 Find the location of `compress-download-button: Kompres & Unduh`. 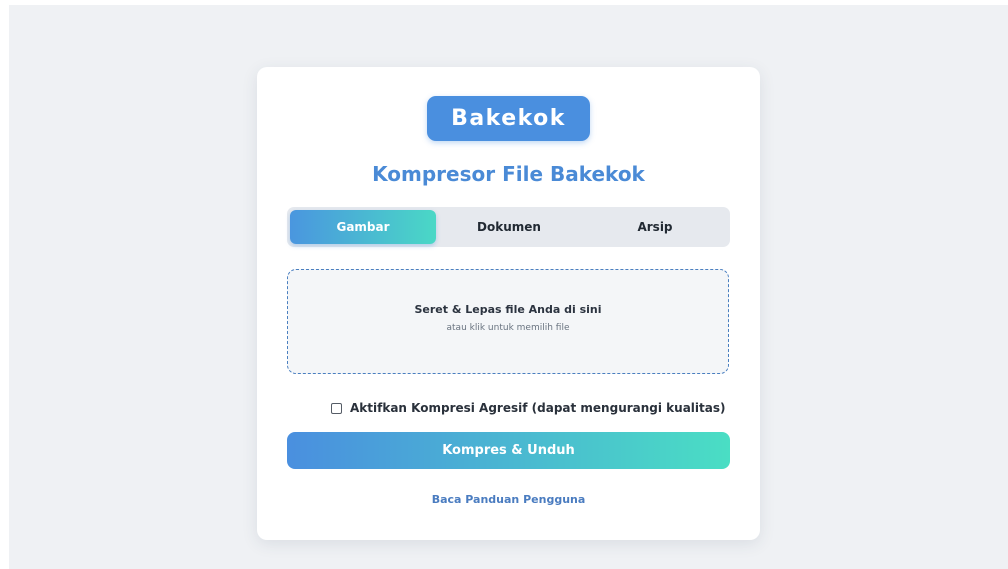

compress-download-button: Kompres & Unduh is located at coordinates (508, 450).